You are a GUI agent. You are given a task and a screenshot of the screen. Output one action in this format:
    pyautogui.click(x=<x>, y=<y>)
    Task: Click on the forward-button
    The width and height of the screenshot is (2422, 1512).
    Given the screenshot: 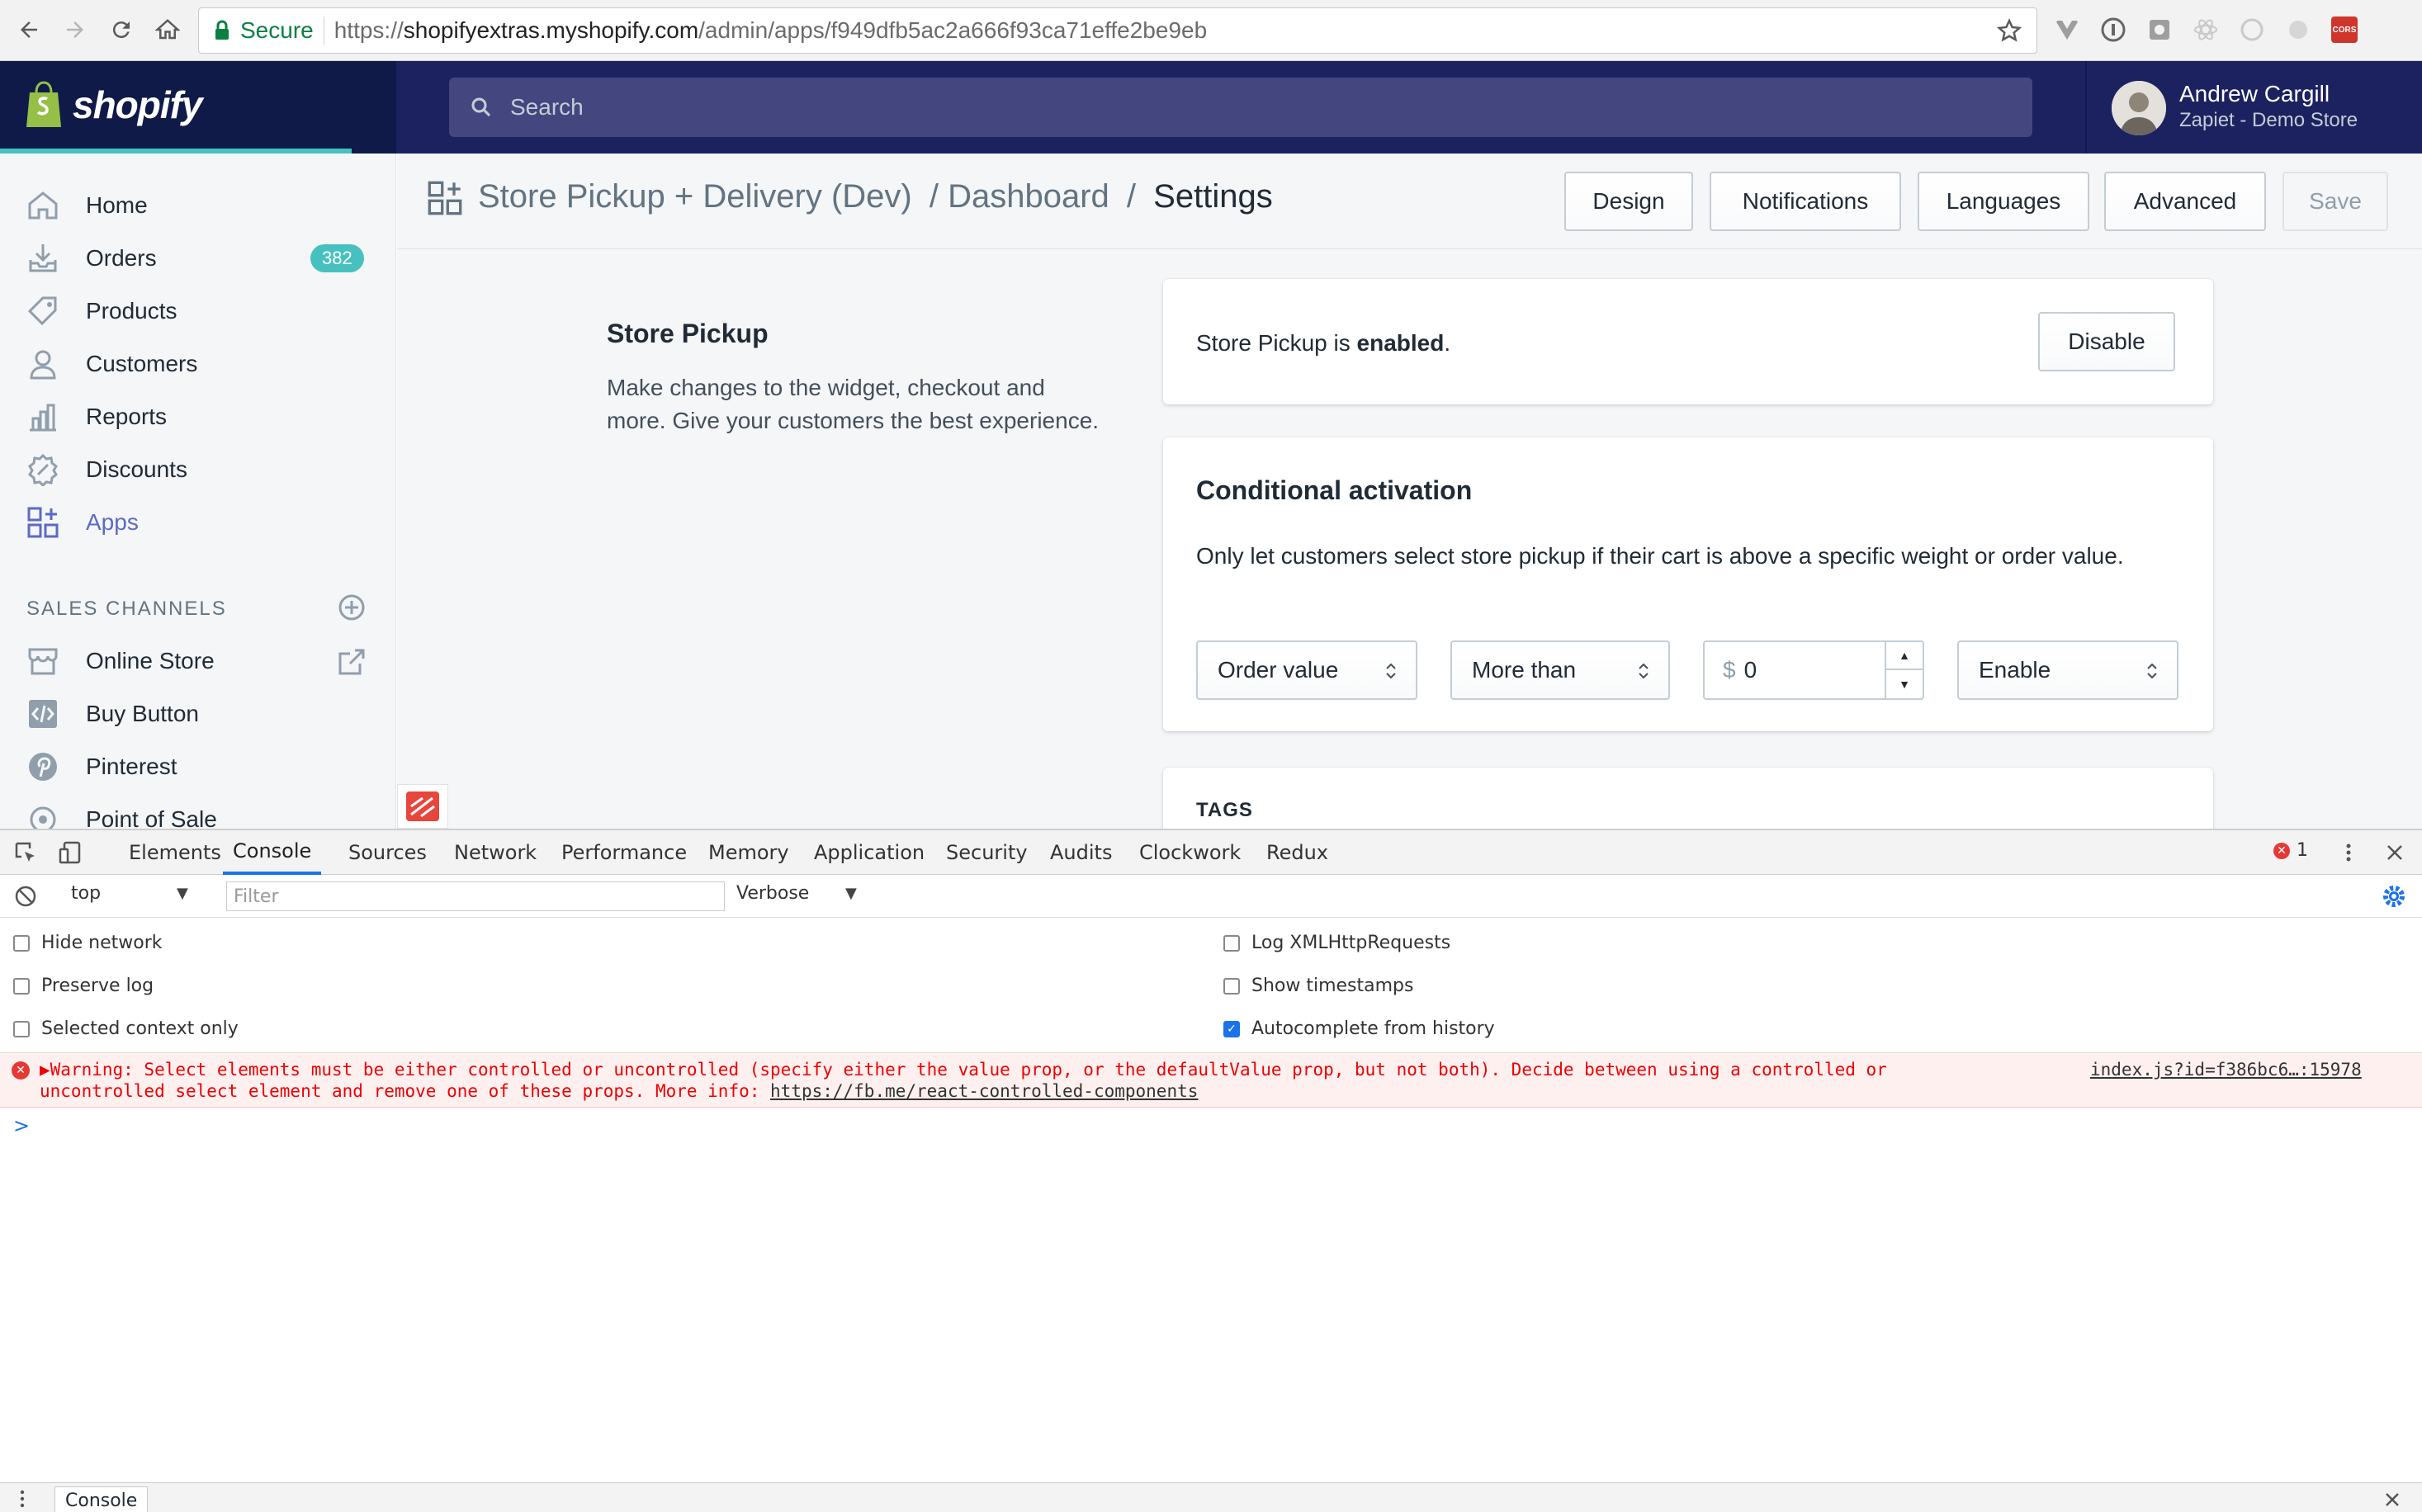 What is the action you would take?
    pyautogui.click(x=75, y=29)
    